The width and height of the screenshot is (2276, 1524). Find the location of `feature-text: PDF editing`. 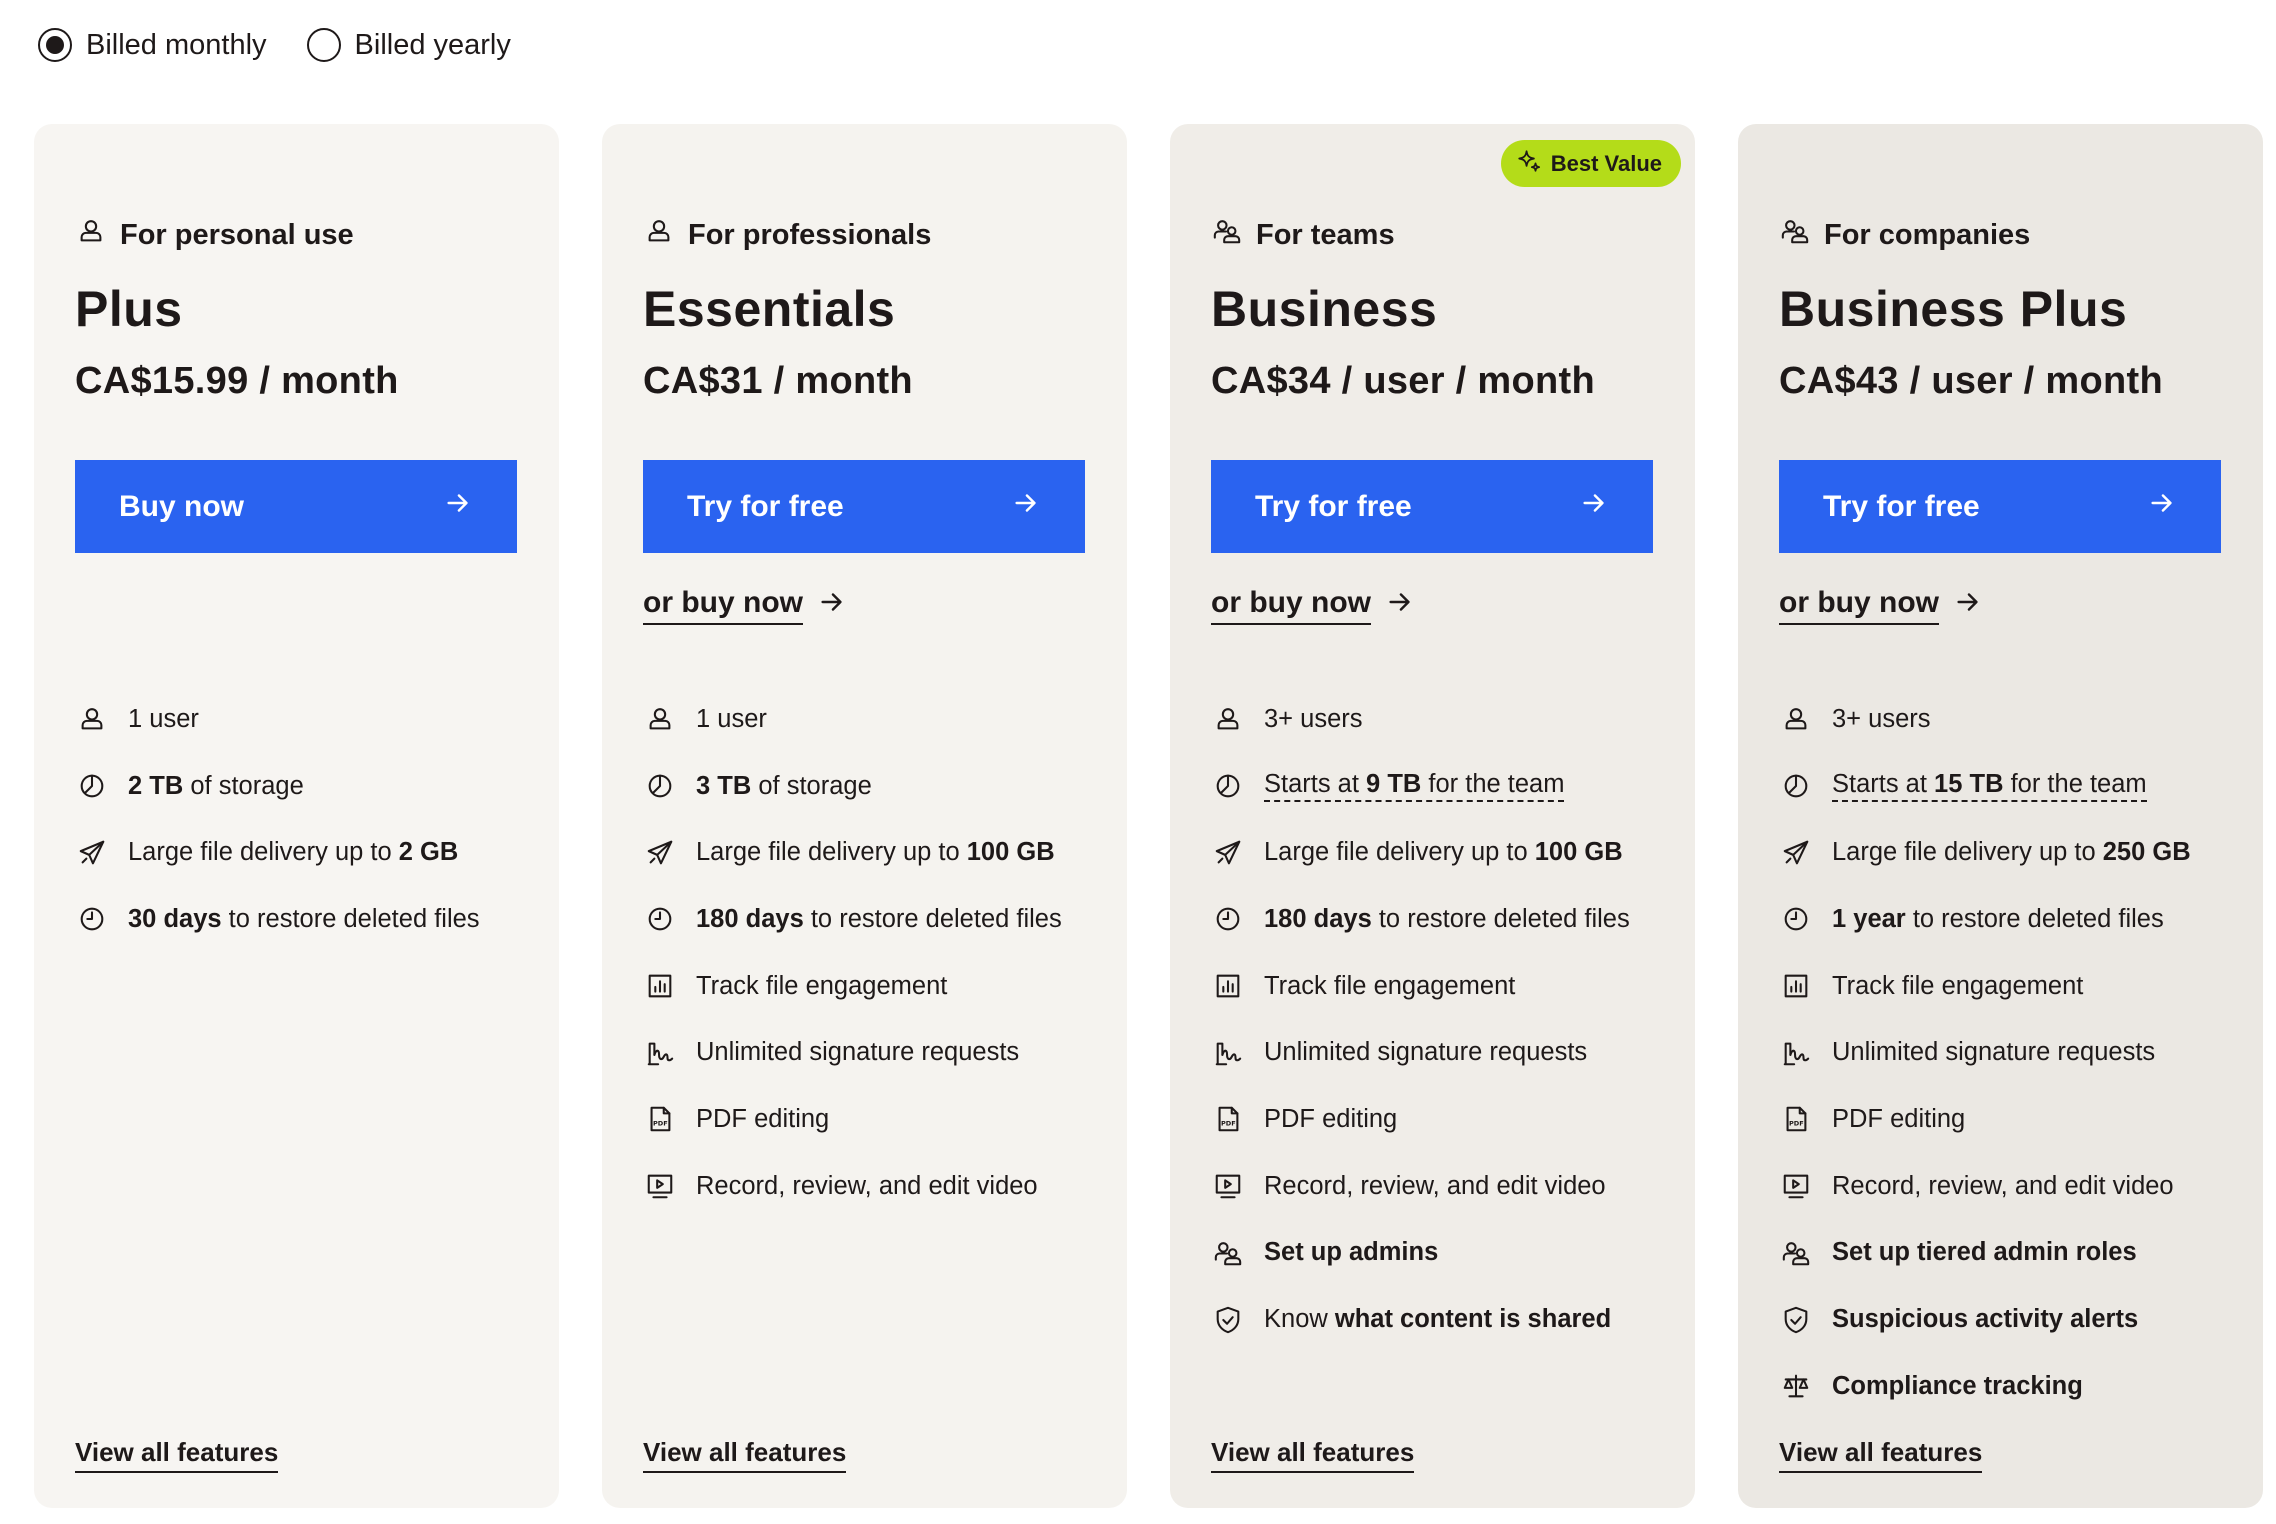

feature-text: PDF editing is located at coordinates (762, 1119).